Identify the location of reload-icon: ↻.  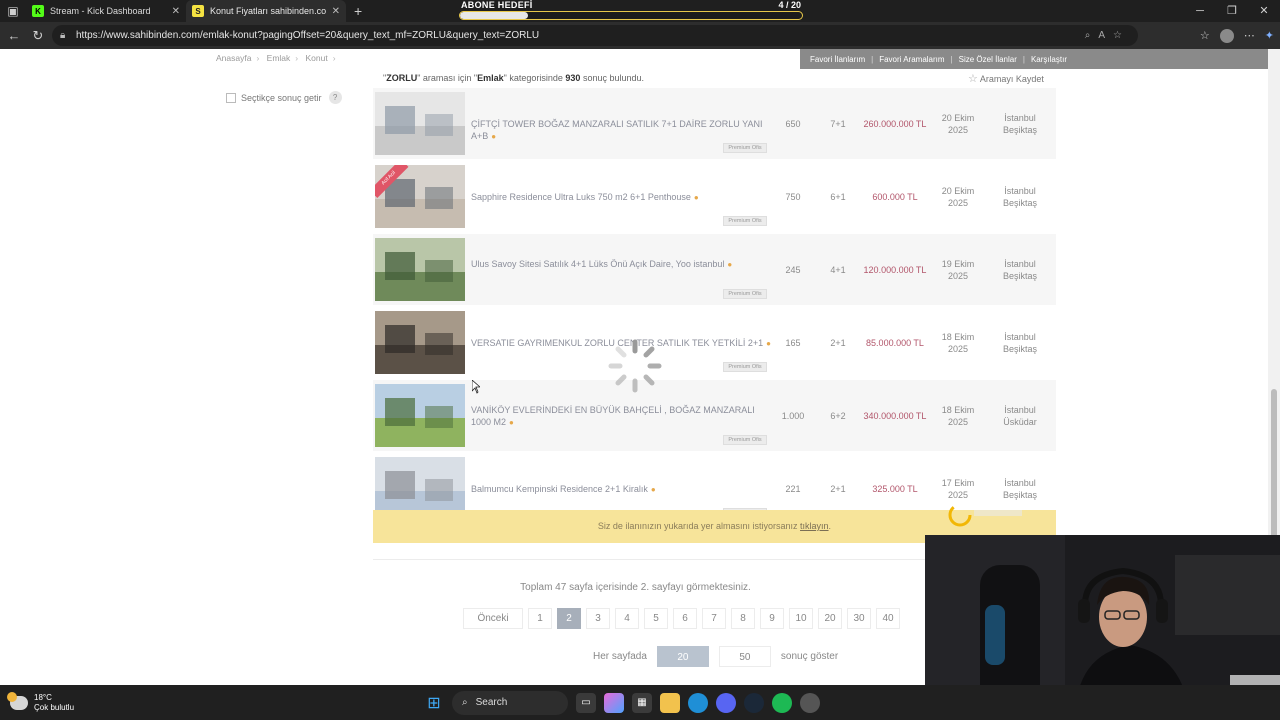
(38, 36).